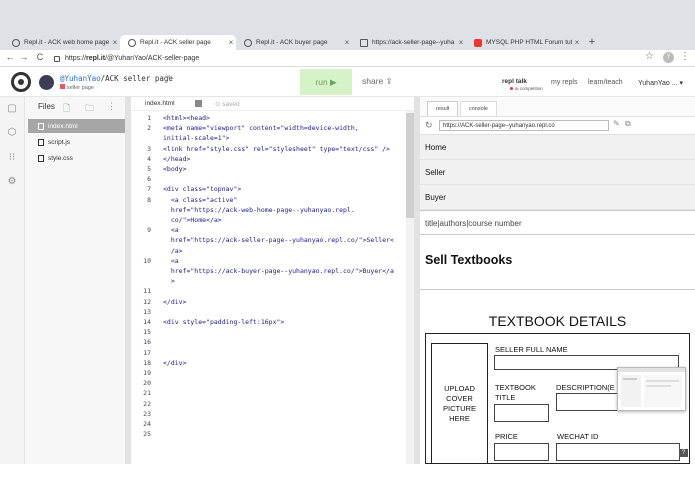  I want to click on version-control-icon: ⁝⁝, so click(12, 158).